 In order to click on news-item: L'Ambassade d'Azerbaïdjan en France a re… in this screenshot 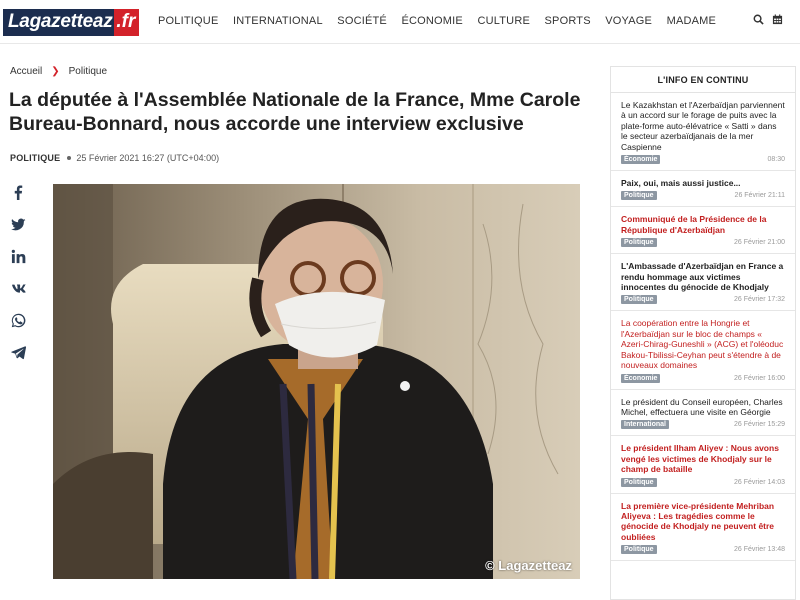, I will do `click(703, 283)`.